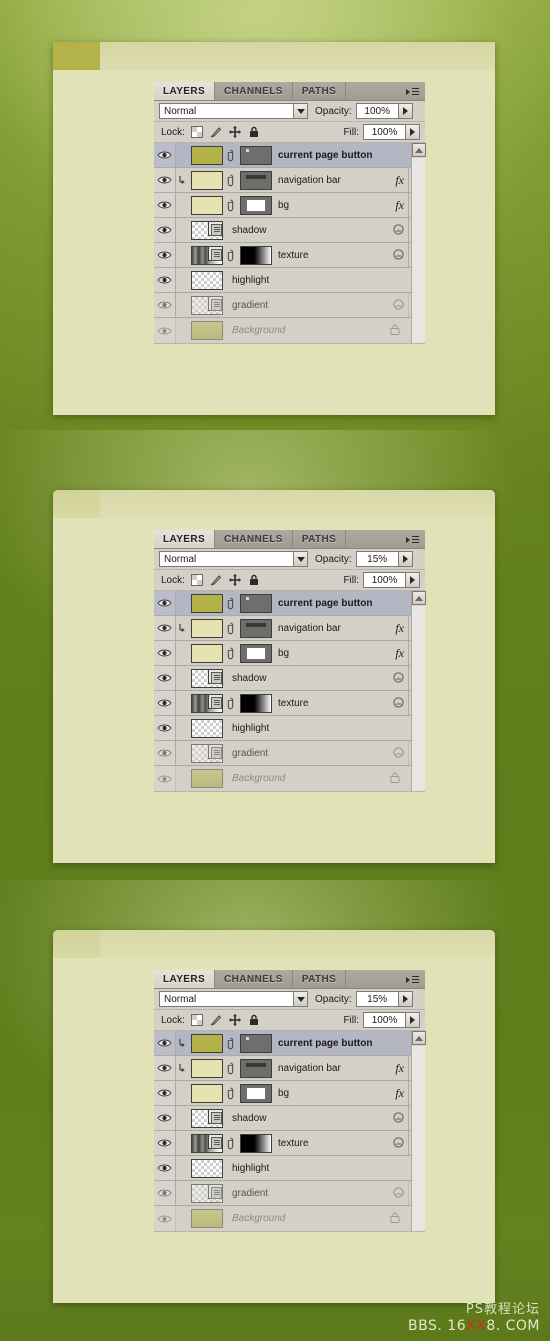  Describe the element at coordinates (319, 979) in the screenshot. I see `tab-paths-3: PATHS` at that location.